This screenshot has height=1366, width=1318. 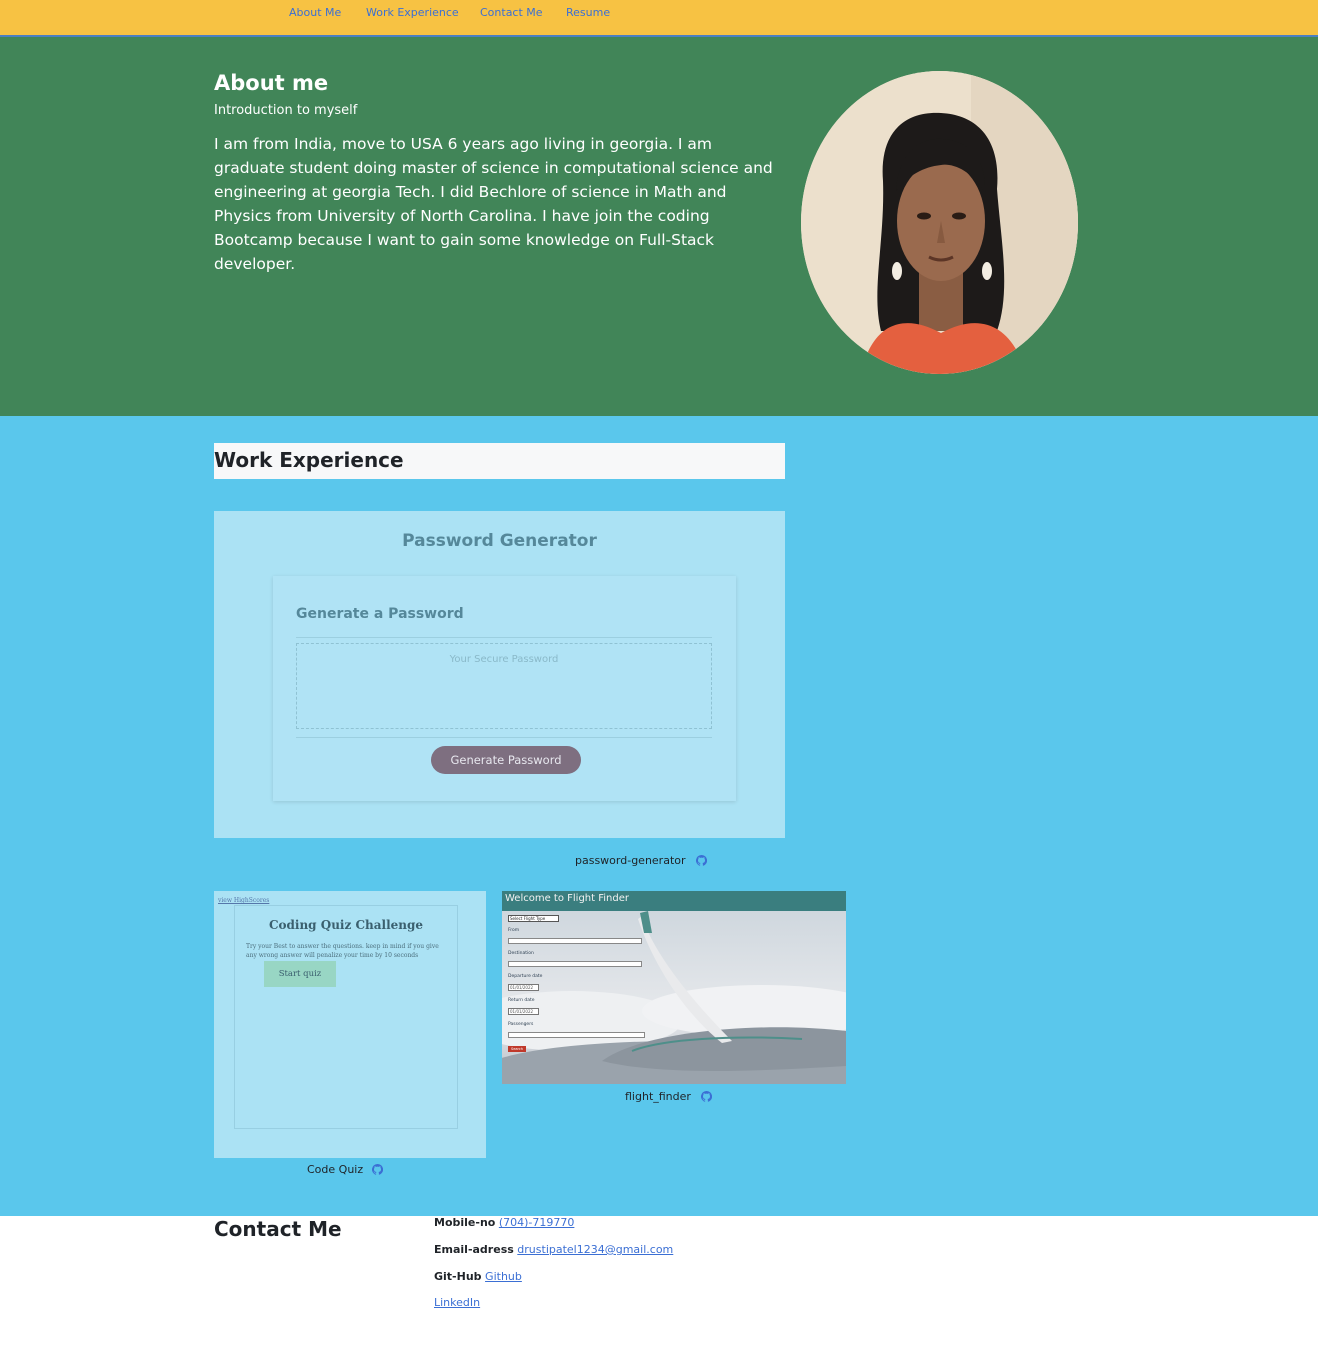 What do you see at coordinates (521, 1000) in the screenshot?
I see `ff-label: Return date` at bounding box center [521, 1000].